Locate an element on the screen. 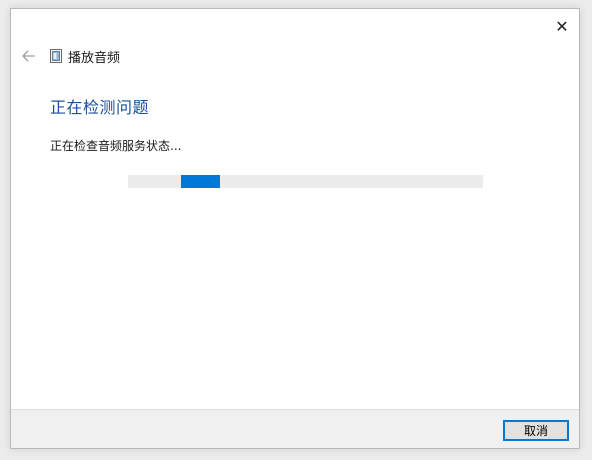 The image size is (592, 460). close-button: ✕ is located at coordinates (562, 26).